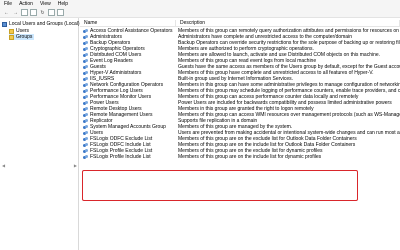  What do you see at coordinates (200, 4) in the screenshot?
I see `menu-bar: File Action View Help` at bounding box center [200, 4].